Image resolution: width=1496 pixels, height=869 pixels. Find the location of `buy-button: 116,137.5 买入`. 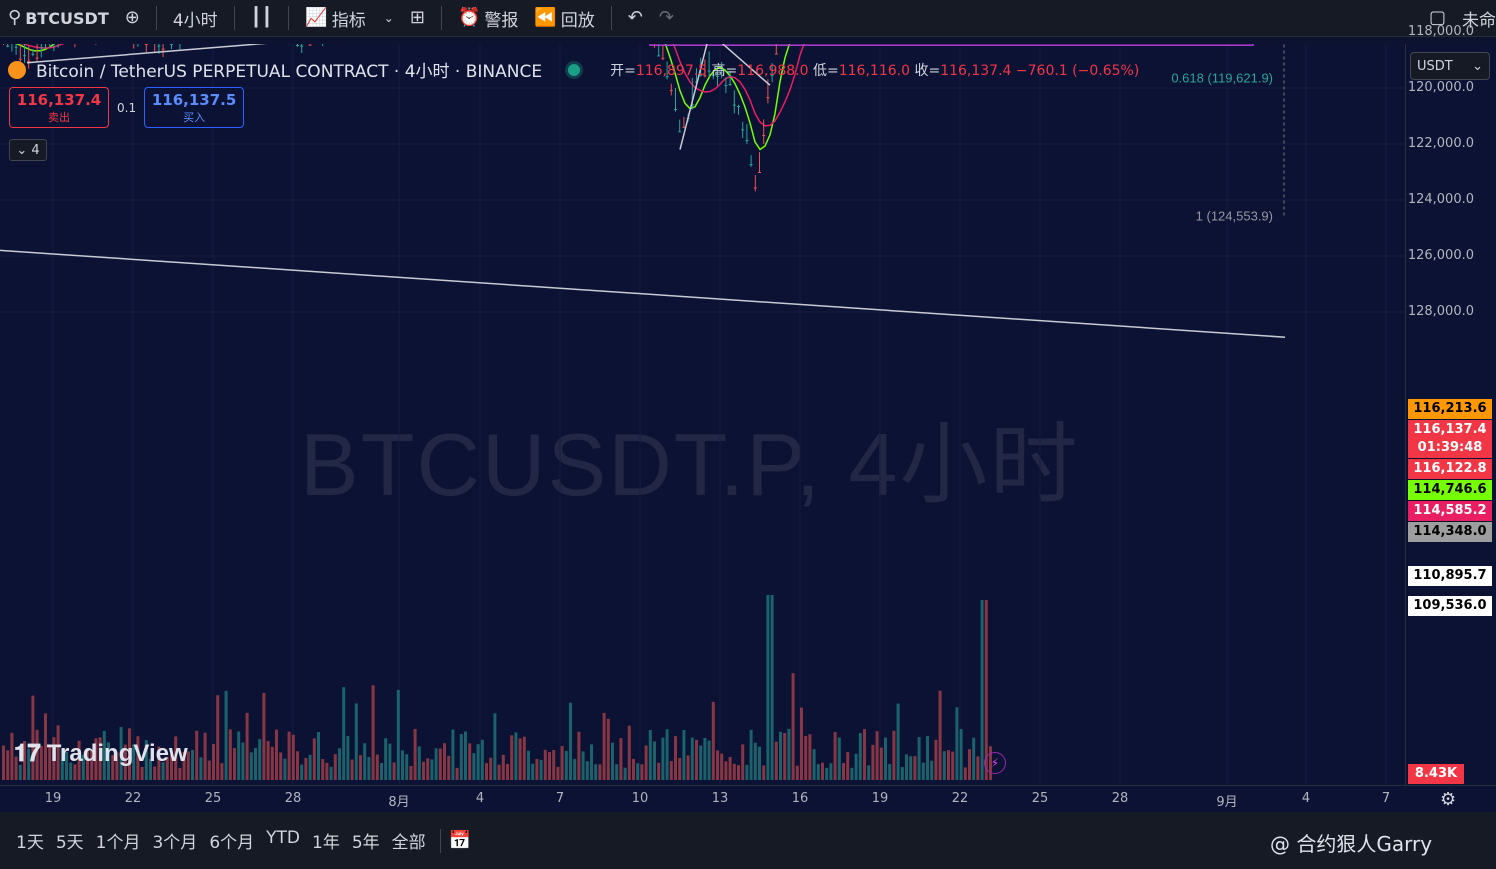

buy-button: 116,137.5 买入 is located at coordinates (194, 107).